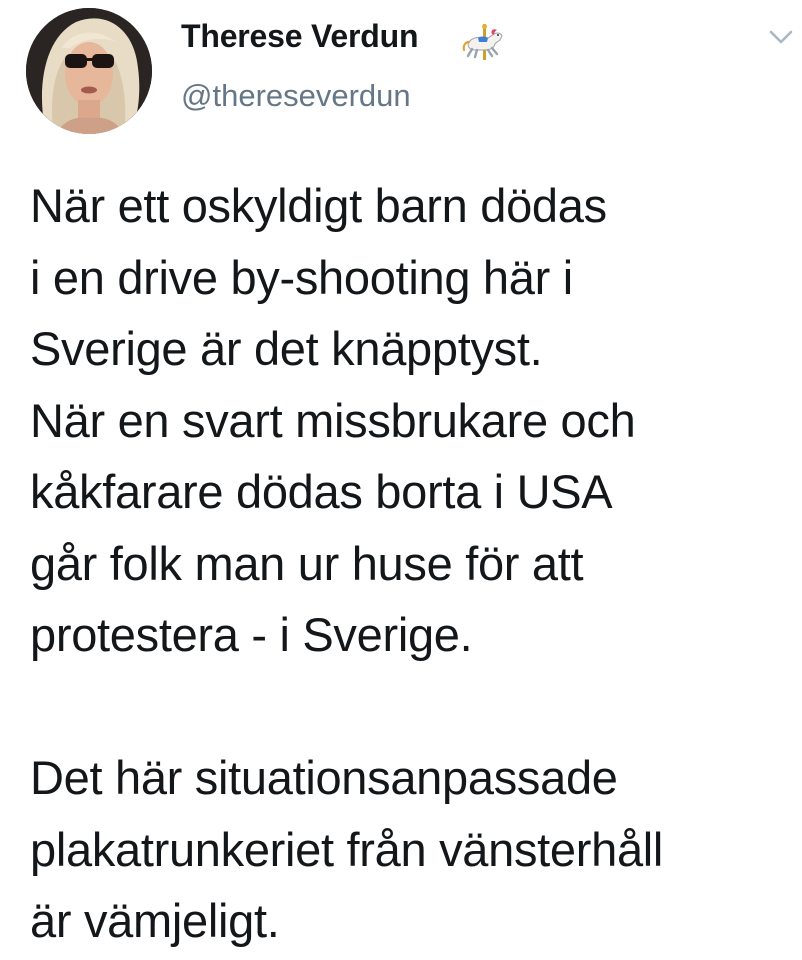 Image resolution: width=802 pixels, height=960 pixels. I want to click on chevron-down-icon, so click(781, 37).